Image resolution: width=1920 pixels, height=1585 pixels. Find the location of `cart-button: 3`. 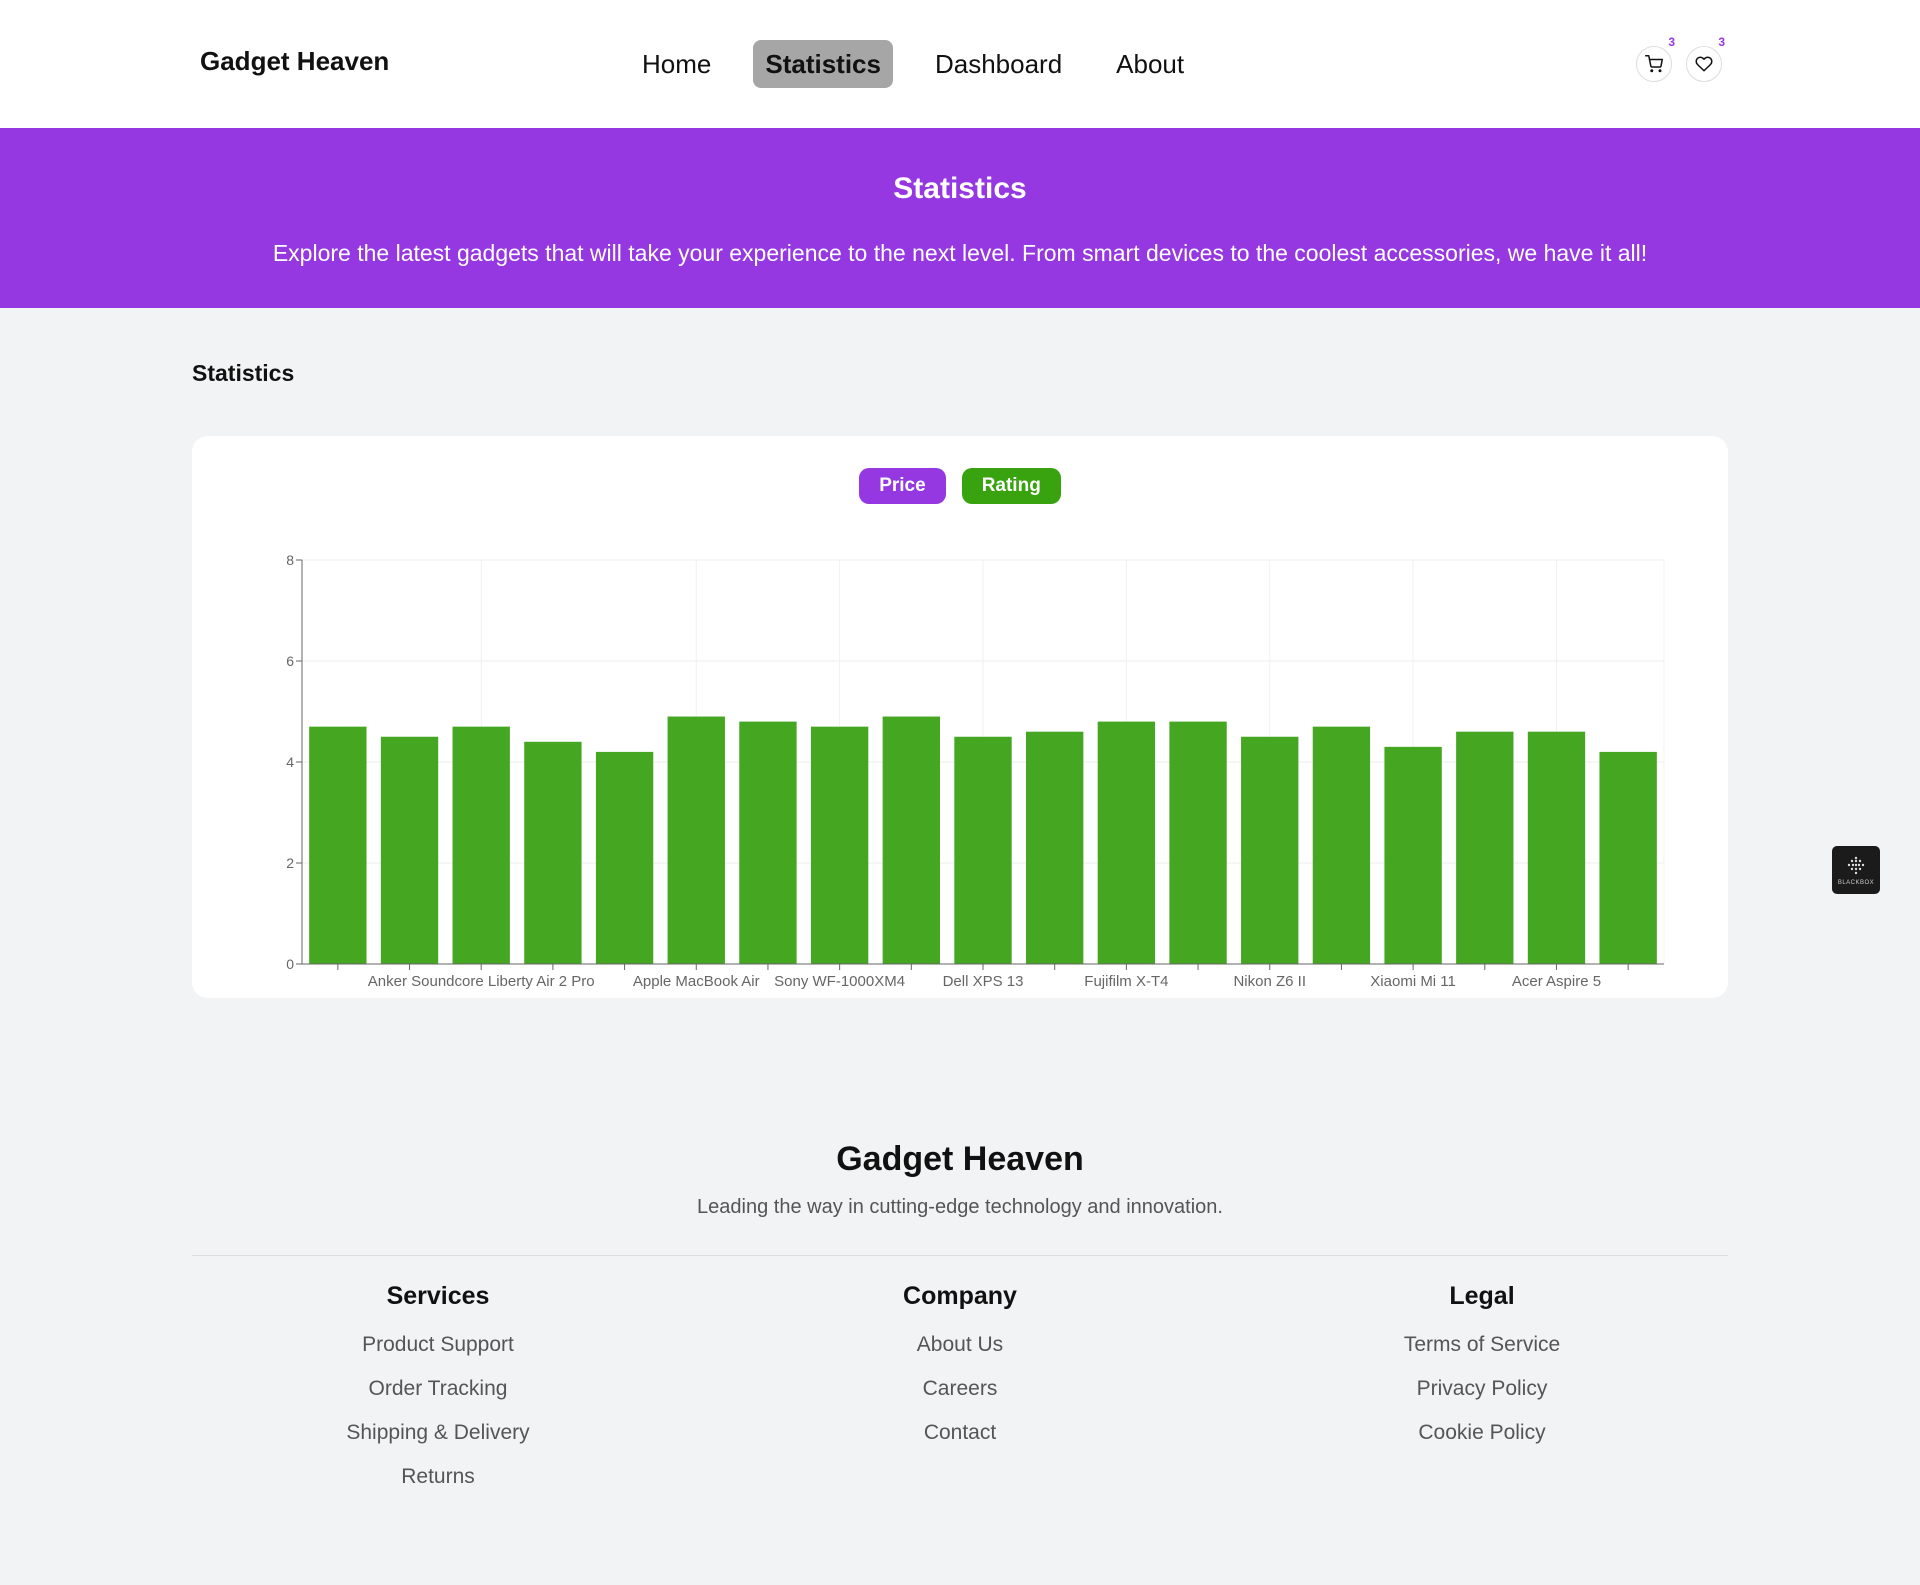

cart-button: 3 is located at coordinates (1655, 58).